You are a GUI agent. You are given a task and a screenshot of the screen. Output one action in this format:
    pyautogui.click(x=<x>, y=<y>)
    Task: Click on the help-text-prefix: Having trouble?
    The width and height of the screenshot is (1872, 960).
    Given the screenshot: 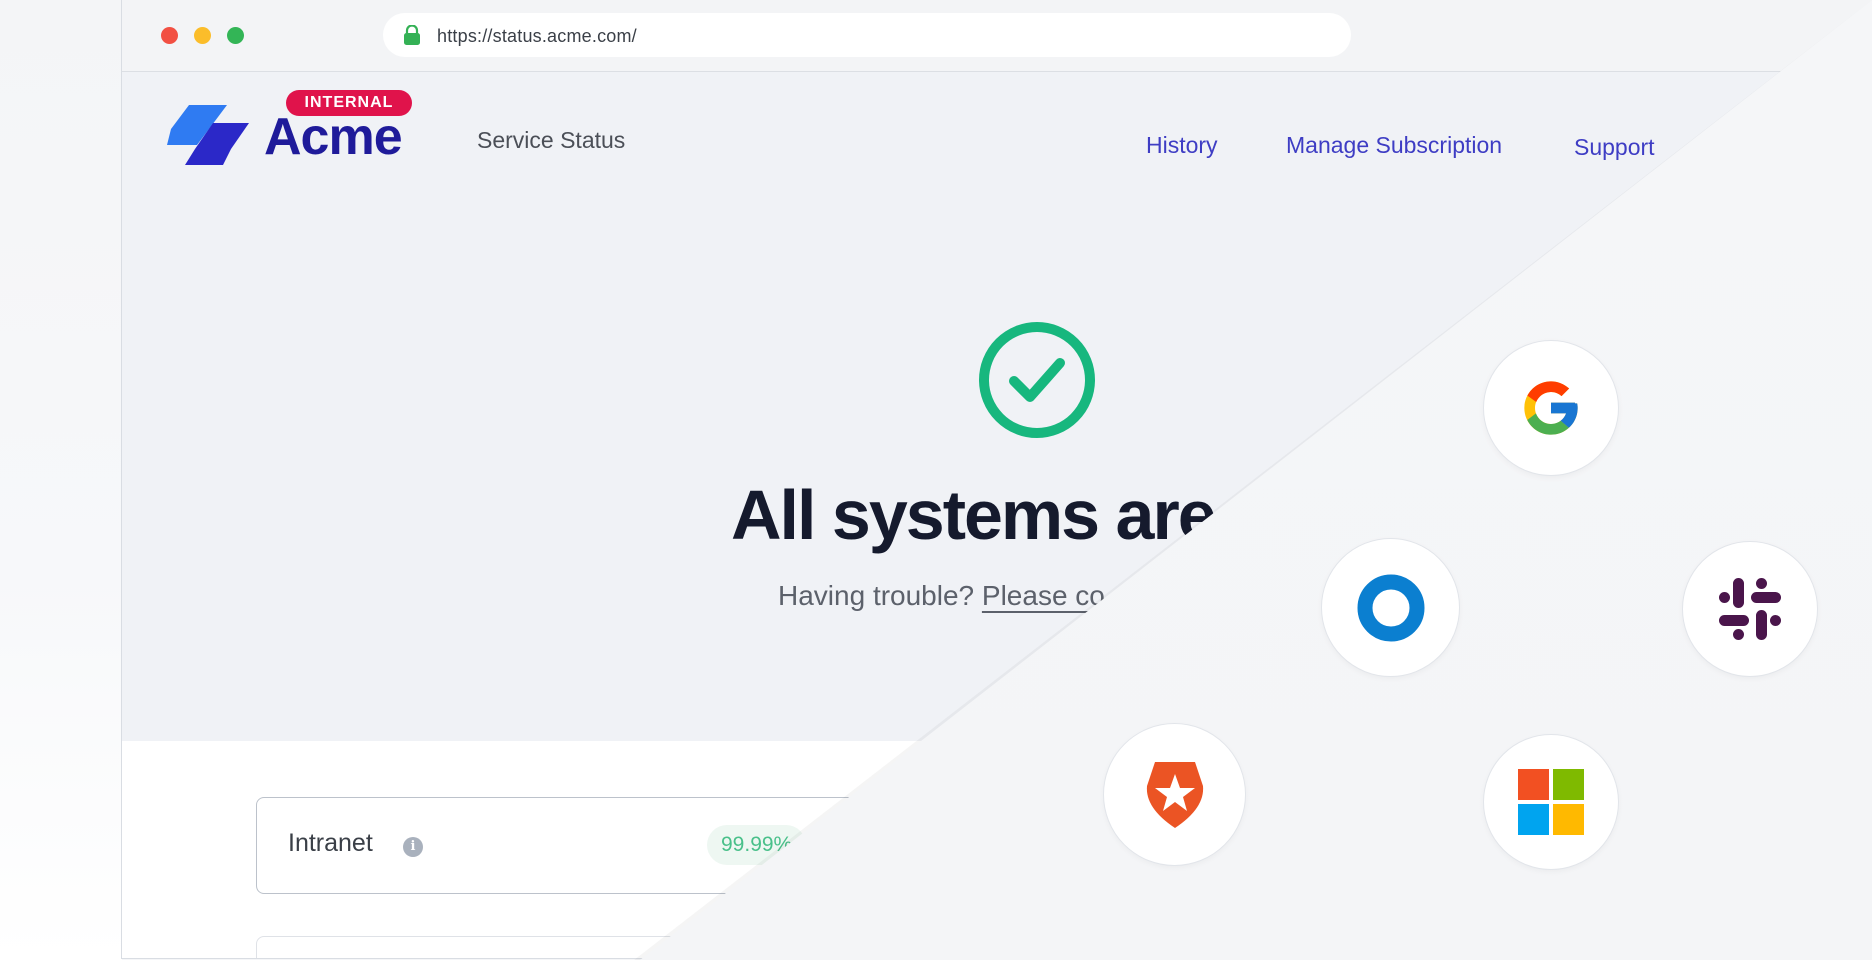 What is the action you would take?
    pyautogui.click(x=880, y=595)
    